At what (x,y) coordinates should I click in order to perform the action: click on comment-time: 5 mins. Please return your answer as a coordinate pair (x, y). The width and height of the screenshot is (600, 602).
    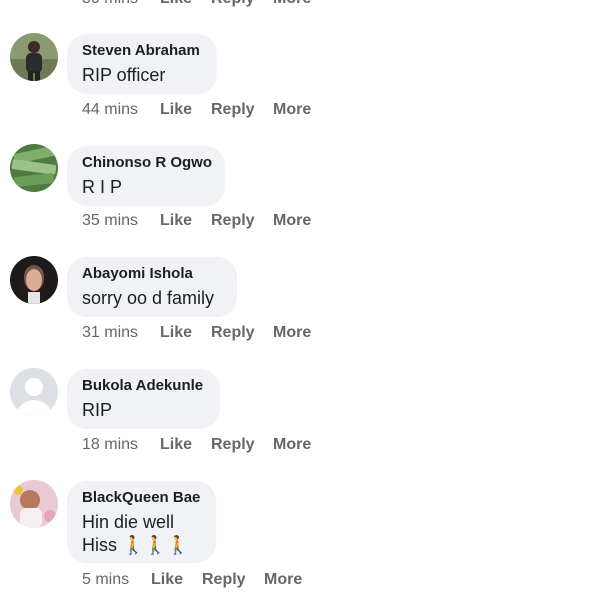
    Looking at the image, I should click on (106, 579).